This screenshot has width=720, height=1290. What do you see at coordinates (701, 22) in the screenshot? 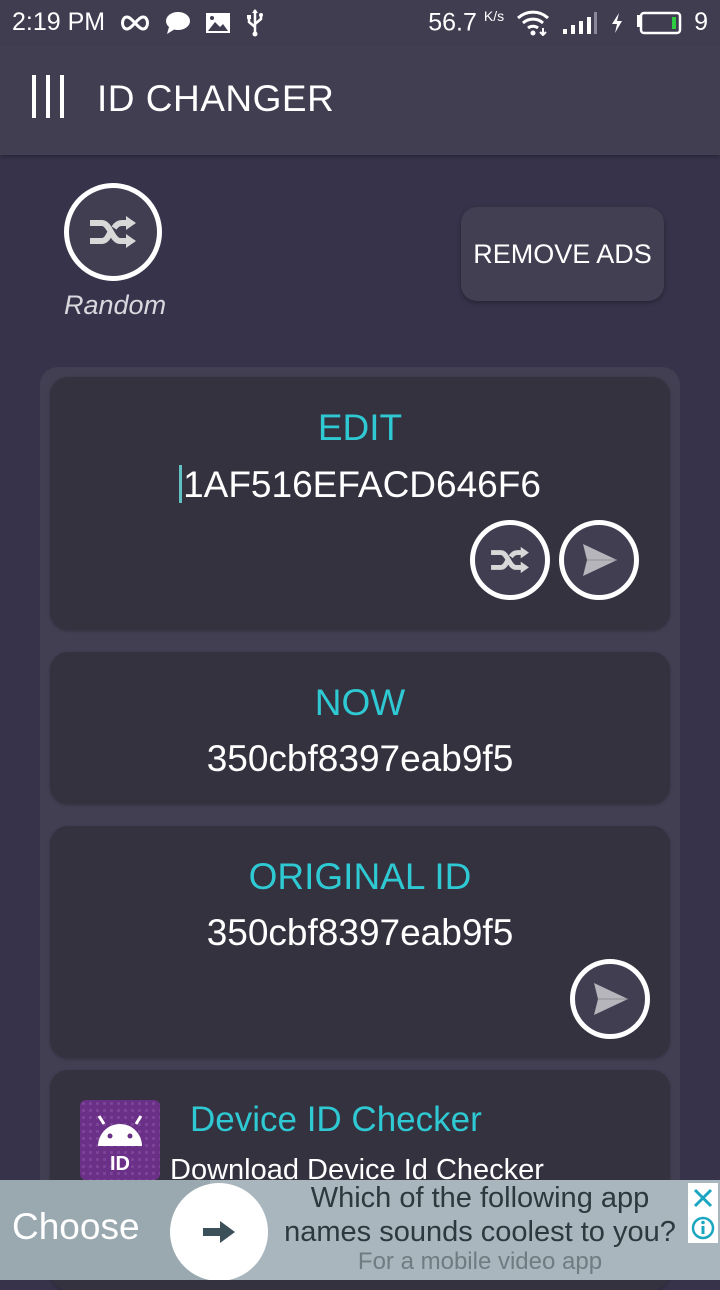
I see `battery-level: 9` at bounding box center [701, 22].